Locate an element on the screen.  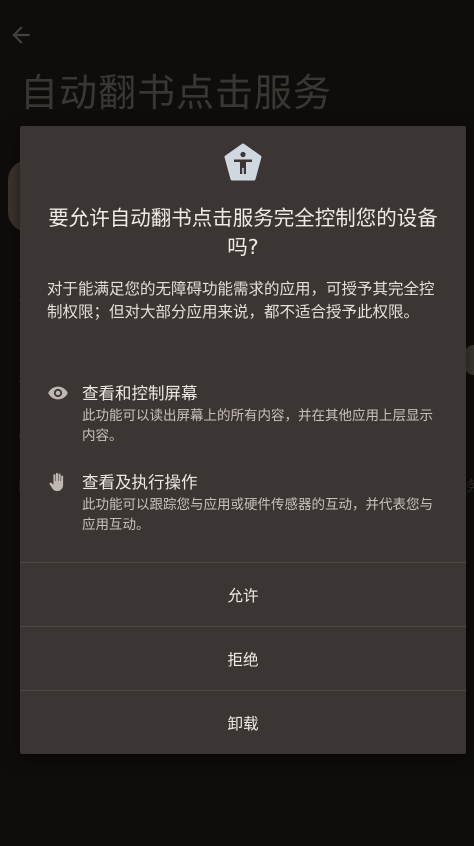
permission-description: 此功能可以读出屏幕上的所有内容，并在其他应用上层显示内容。 is located at coordinates (257, 426).